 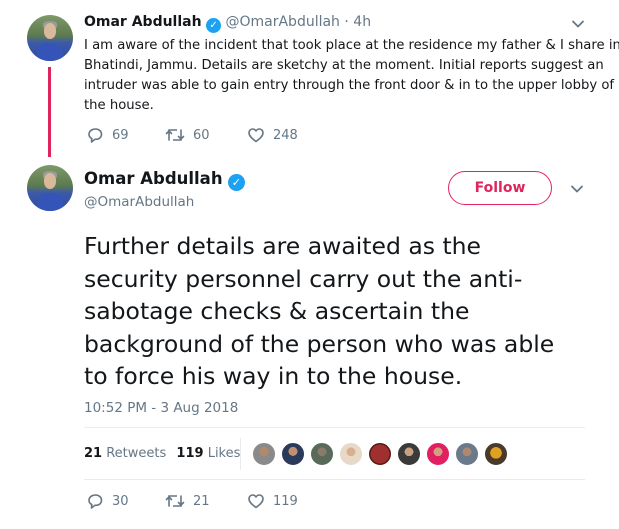 What do you see at coordinates (187, 501) in the screenshot?
I see `main-retweet-action: 21` at bounding box center [187, 501].